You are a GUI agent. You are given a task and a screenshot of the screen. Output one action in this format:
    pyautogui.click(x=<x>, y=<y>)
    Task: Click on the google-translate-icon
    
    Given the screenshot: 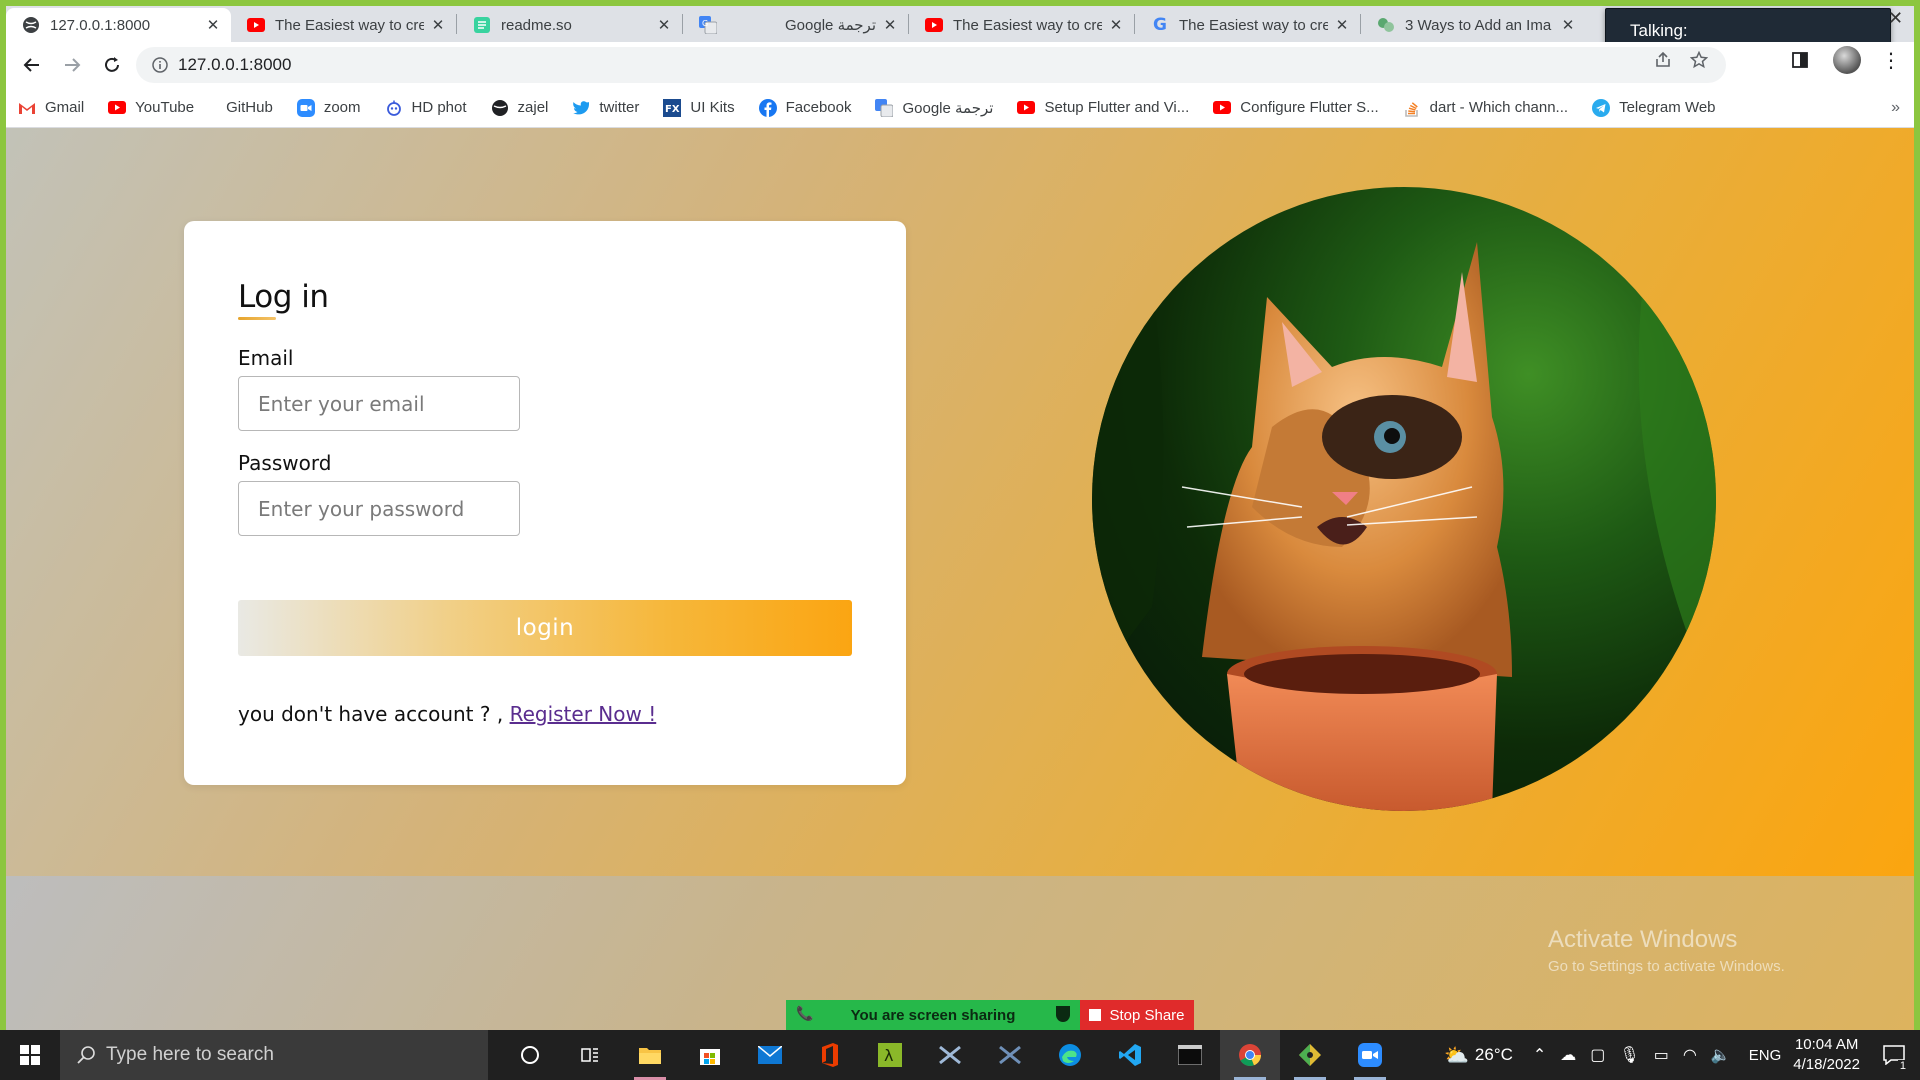 What is the action you would take?
    pyautogui.click(x=884, y=107)
    